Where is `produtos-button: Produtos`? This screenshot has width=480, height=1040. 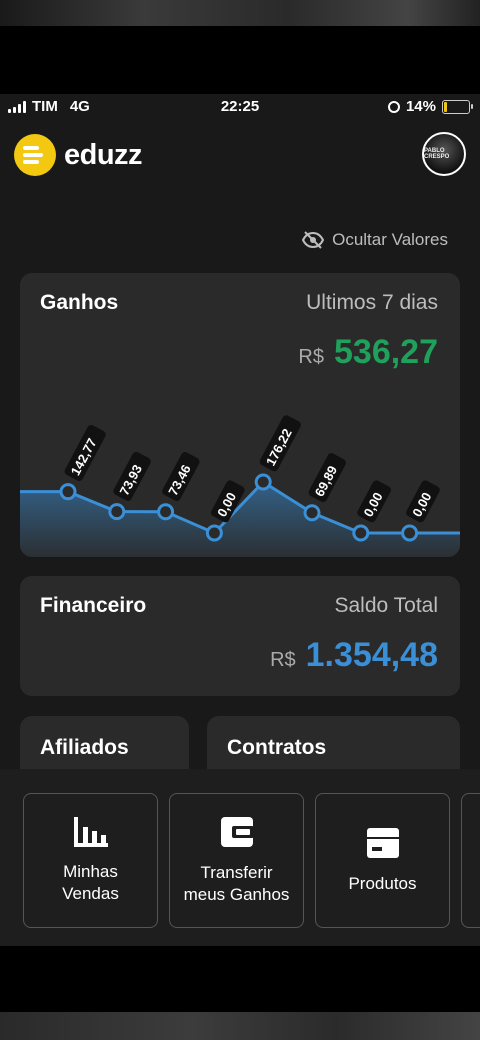 produtos-button: Produtos is located at coordinates (382, 860).